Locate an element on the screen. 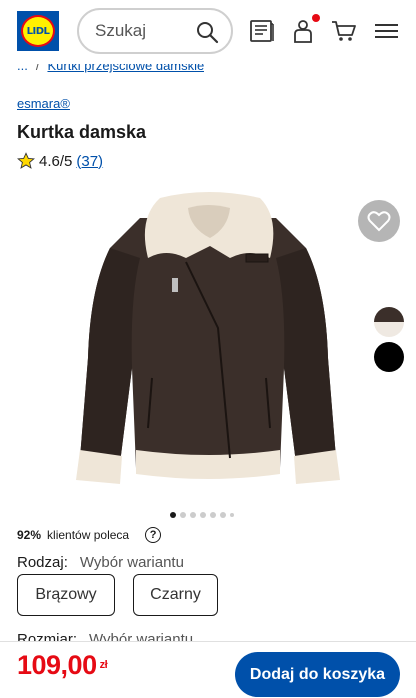  cart-icon is located at coordinates (344, 31).